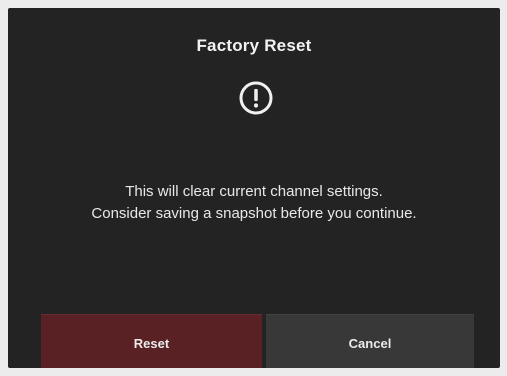  I want to click on reset-button: Reset, so click(151, 341).